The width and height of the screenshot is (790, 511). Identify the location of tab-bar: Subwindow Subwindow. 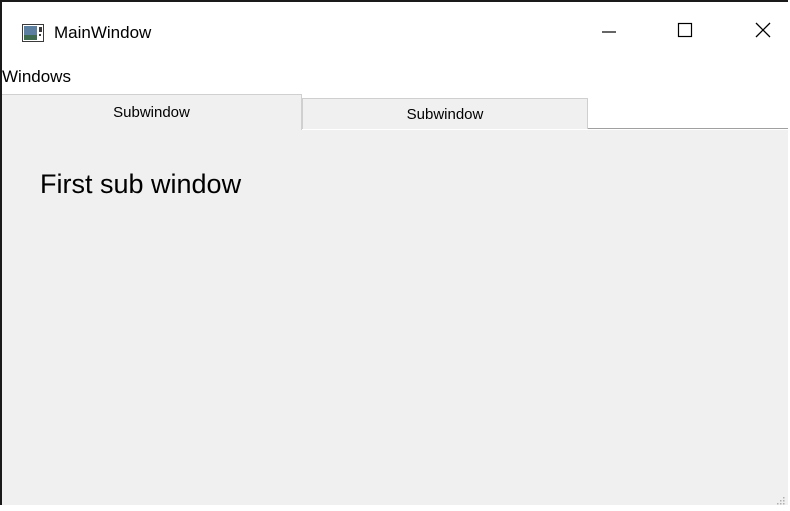
(395, 112).